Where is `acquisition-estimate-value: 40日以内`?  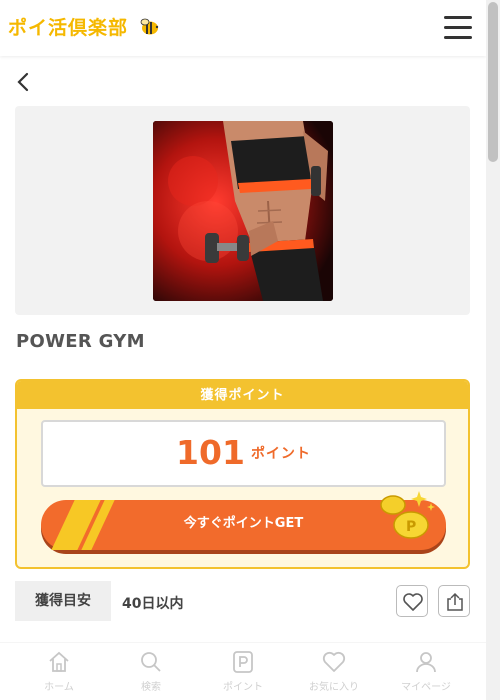
acquisition-estimate-value: 40日以内 is located at coordinates (153, 604).